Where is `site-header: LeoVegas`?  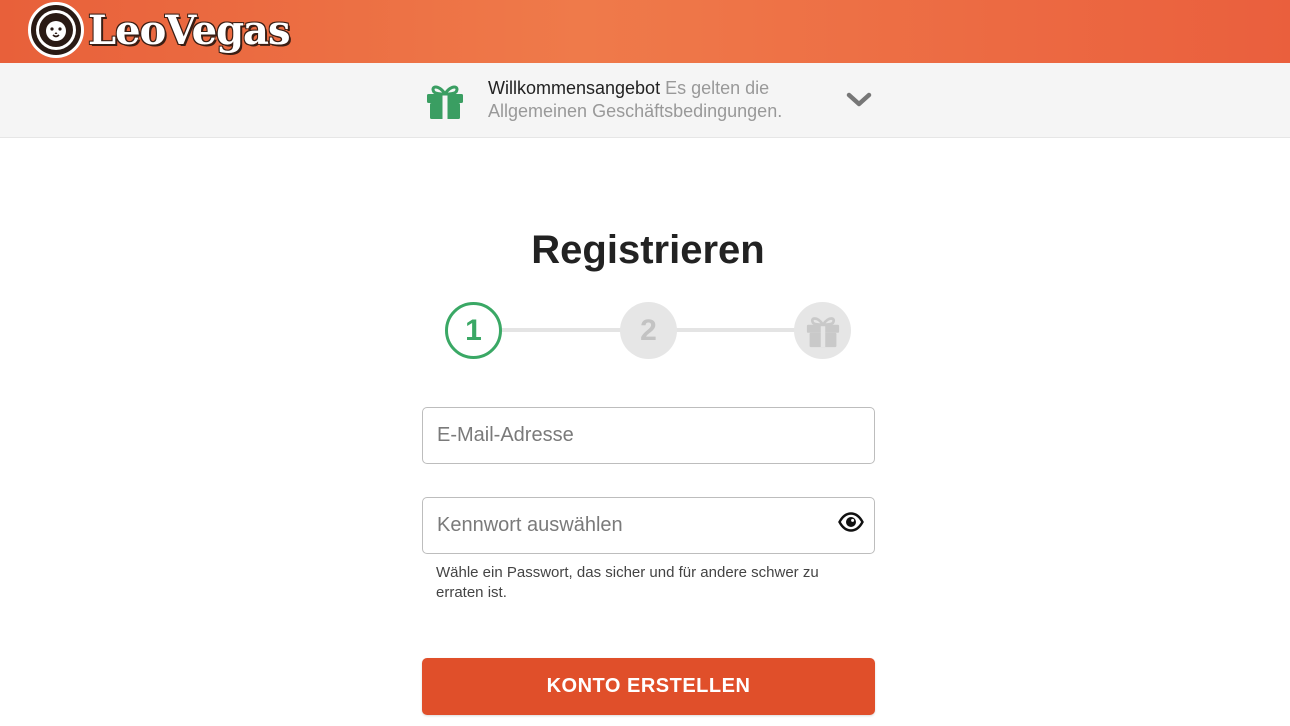
site-header: LeoVegas is located at coordinates (645, 31).